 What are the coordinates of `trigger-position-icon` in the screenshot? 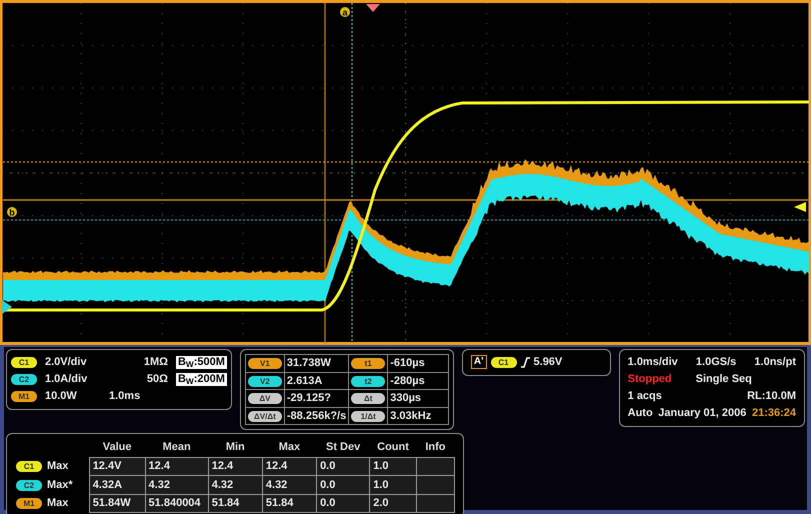 It's located at (373, 8).